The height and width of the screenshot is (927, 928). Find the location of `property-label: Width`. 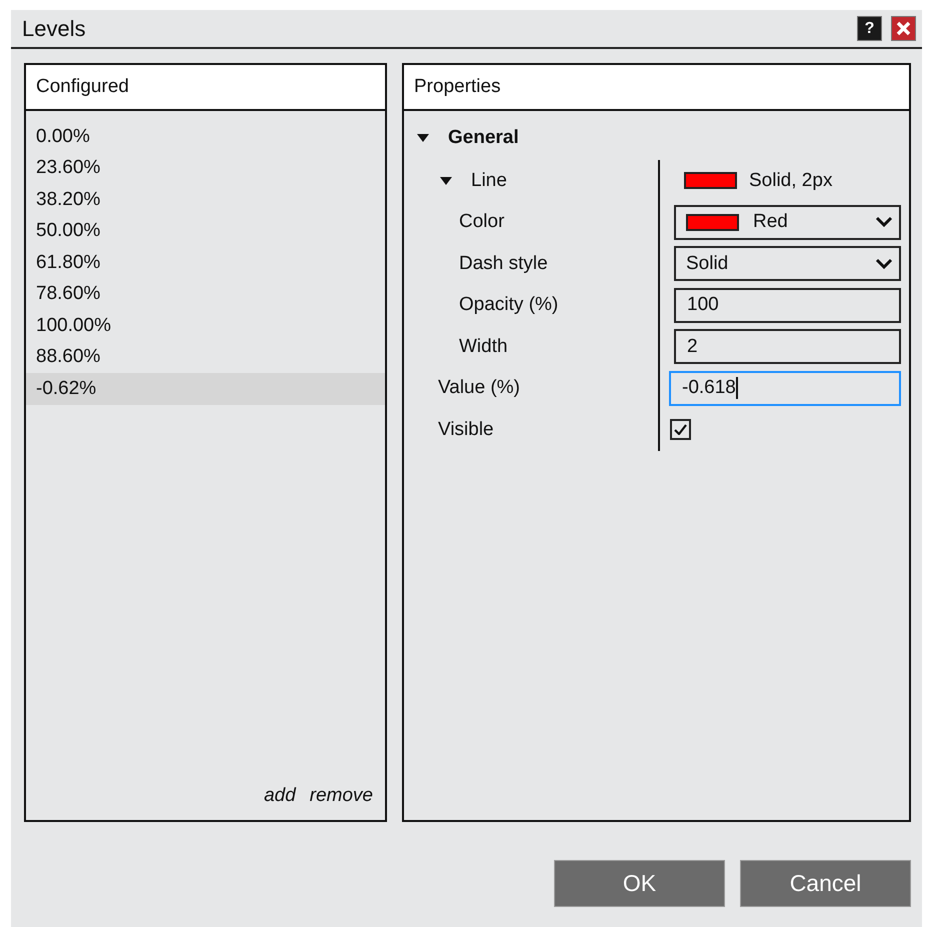

property-label: Width is located at coordinates (483, 346).